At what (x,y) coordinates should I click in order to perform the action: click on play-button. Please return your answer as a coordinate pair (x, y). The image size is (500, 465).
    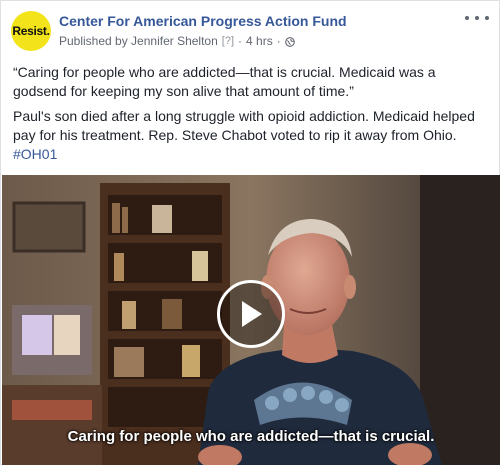
    Looking at the image, I should click on (251, 314).